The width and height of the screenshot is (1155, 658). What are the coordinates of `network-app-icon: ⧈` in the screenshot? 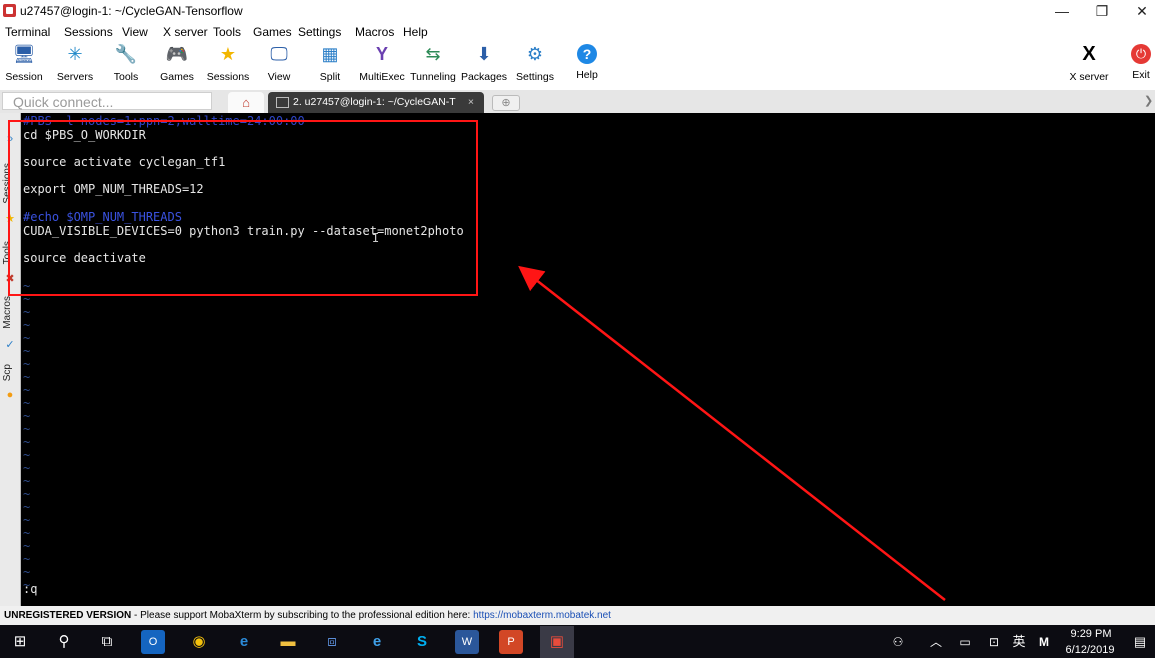 It's located at (332, 642).